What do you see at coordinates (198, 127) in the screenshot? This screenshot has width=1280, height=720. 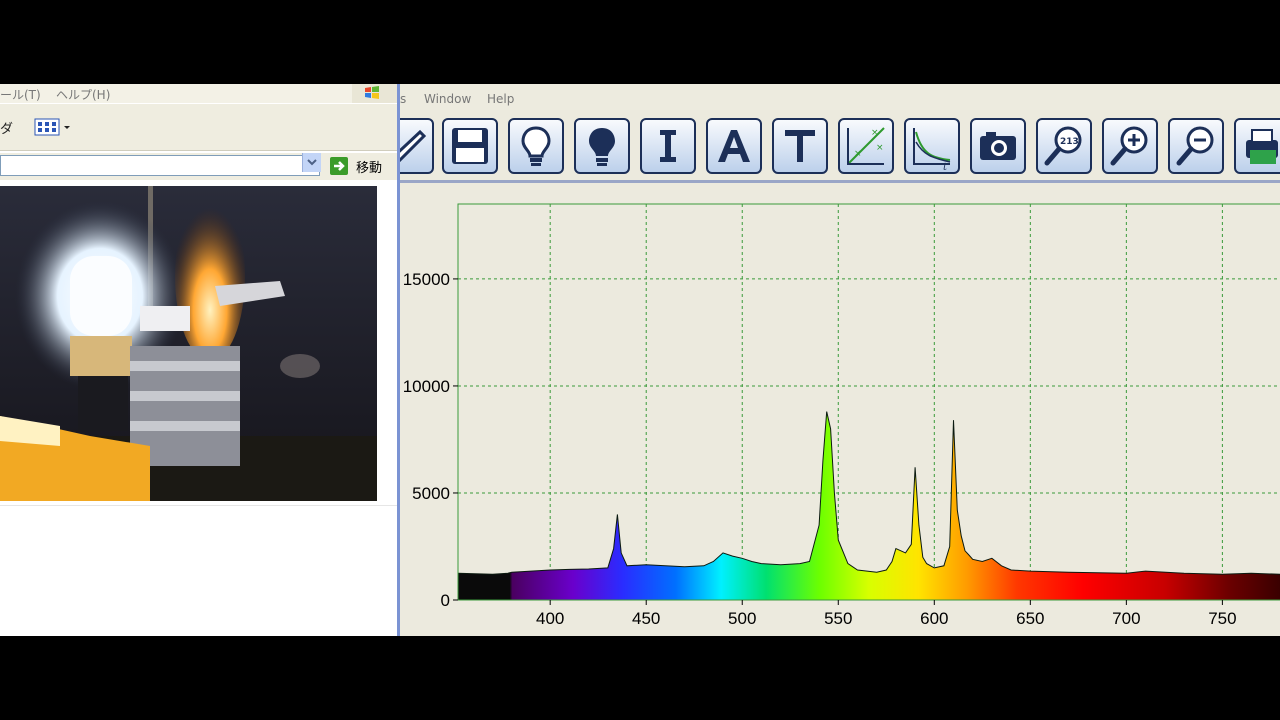 I see `explorer-toolbar: ダ` at bounding box center [198, 127].